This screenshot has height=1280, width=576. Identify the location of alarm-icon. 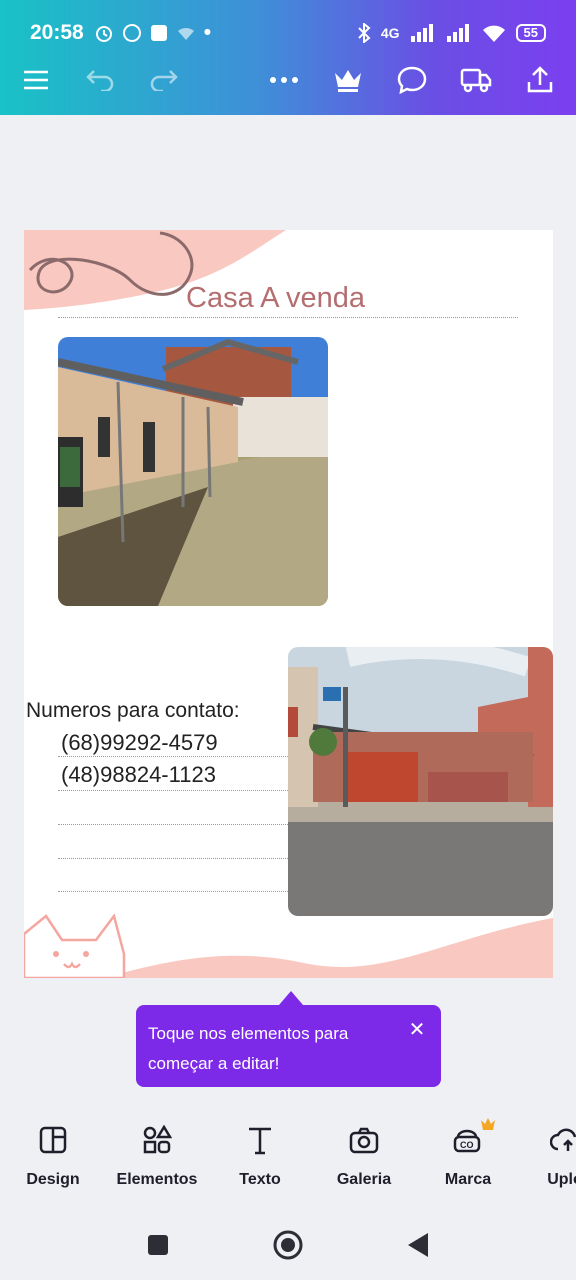
(103, 34).